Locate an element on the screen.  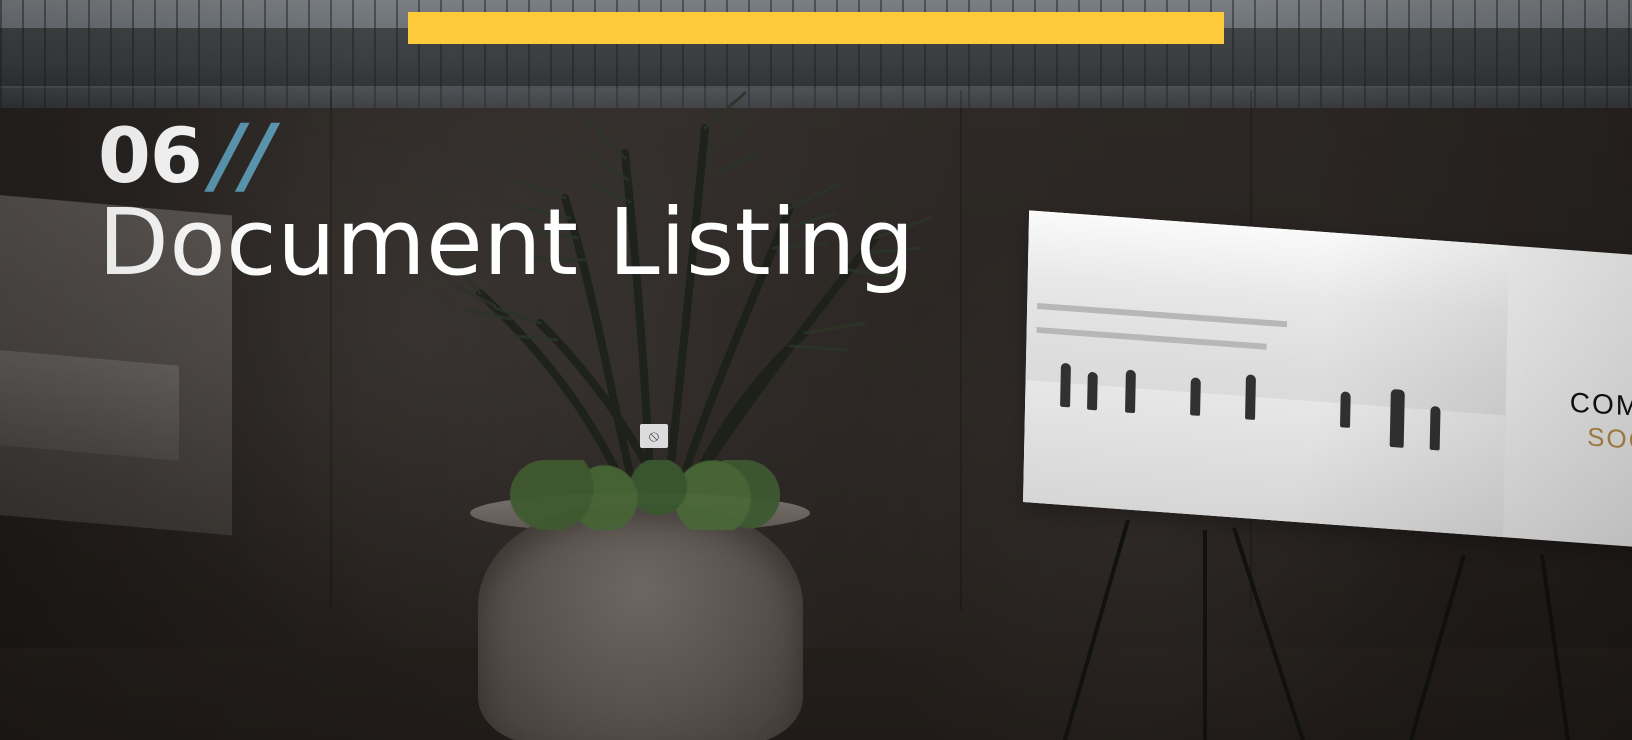
poster-subtitle-partial: SOC is located at coordinates (1609, 438).